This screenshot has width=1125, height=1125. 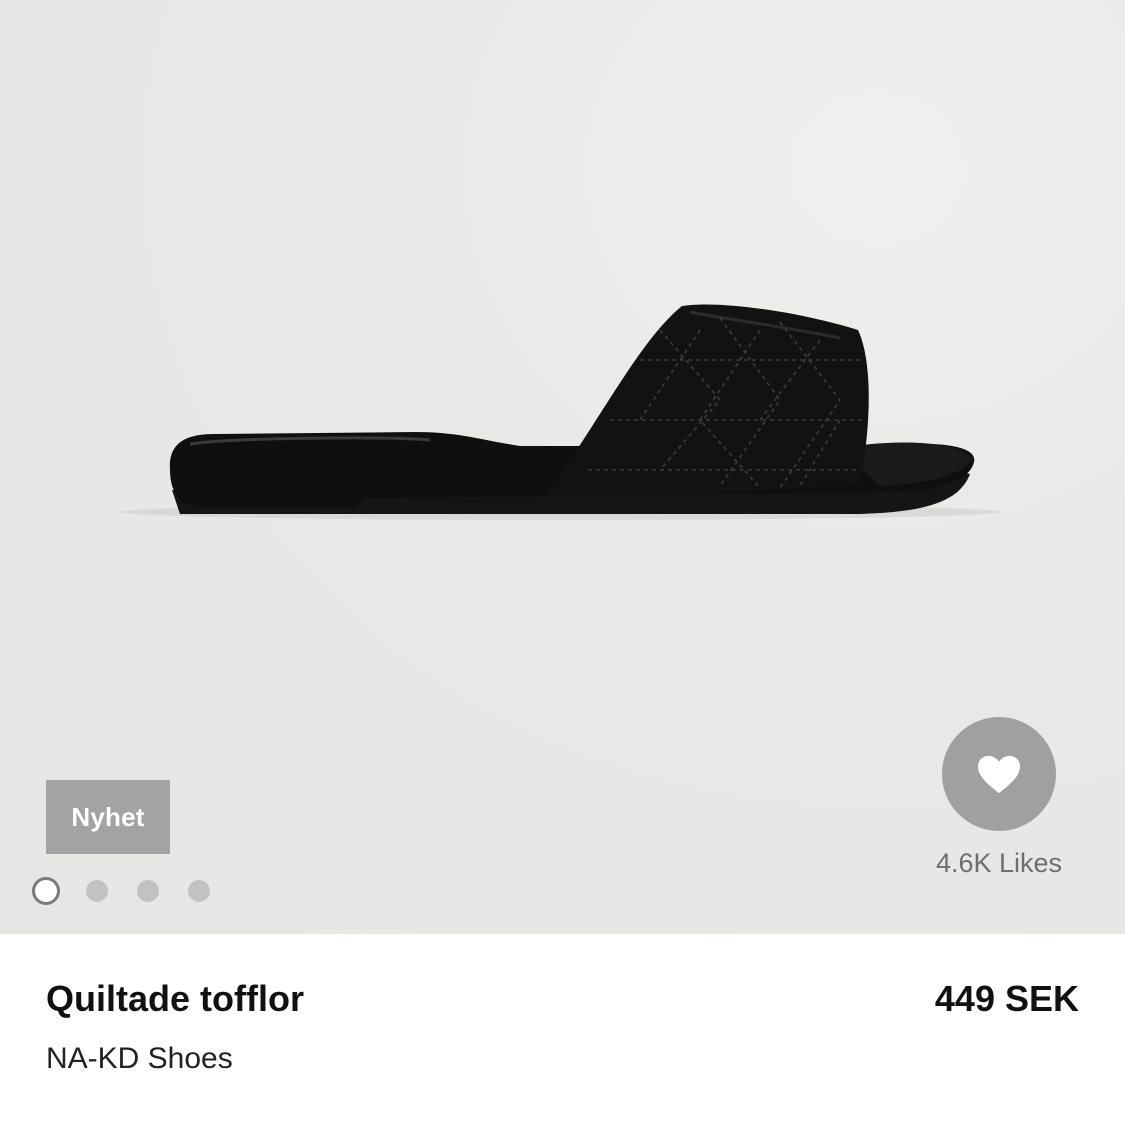 I want to click on heart-icon, so click(x=999, y=774).